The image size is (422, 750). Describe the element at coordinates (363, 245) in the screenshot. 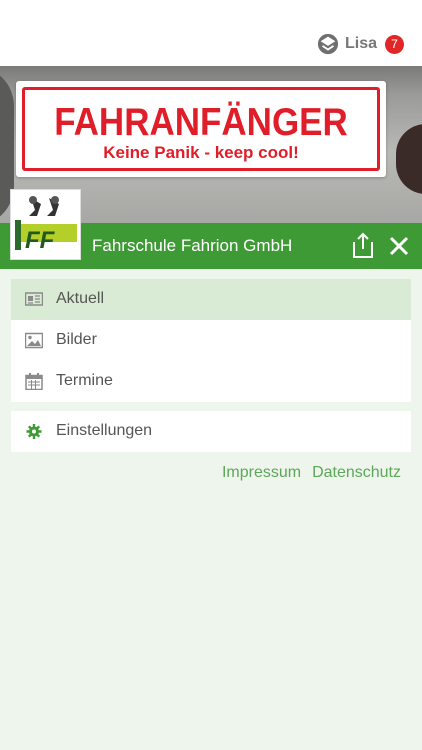

I see `share-icon` at that location.